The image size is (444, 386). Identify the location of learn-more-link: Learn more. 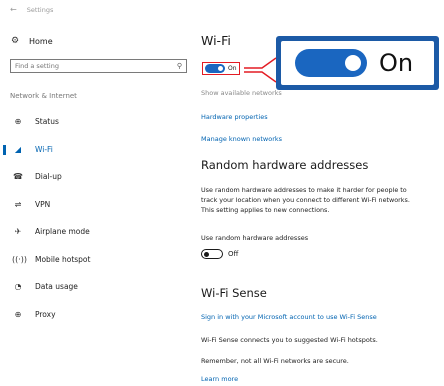
(219, 379).